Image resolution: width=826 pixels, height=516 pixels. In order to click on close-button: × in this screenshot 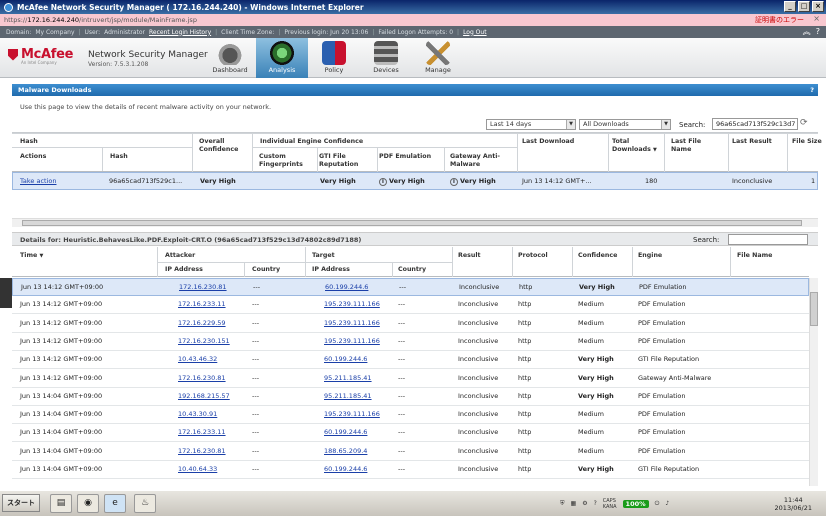, I will do `click(818, 6)`.